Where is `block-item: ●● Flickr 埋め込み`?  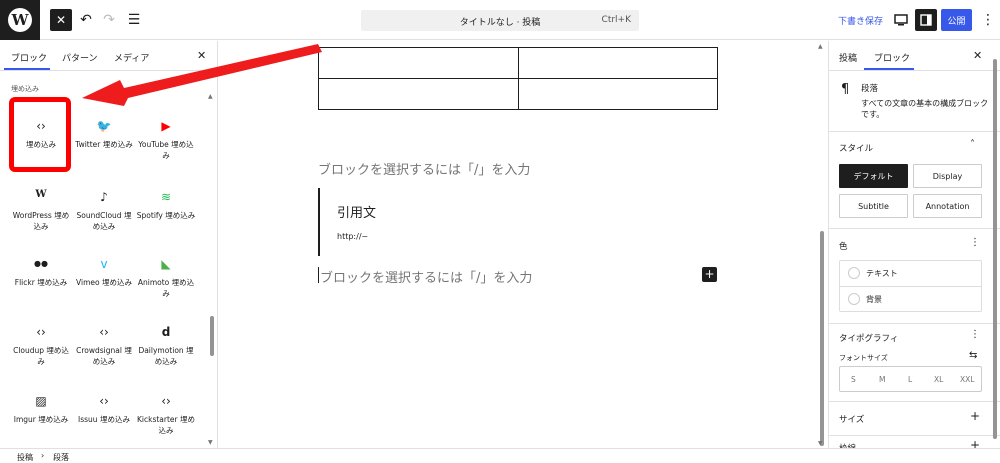
block-item: ●● Flickr 埋め込み is located at coordinates (41, 281).